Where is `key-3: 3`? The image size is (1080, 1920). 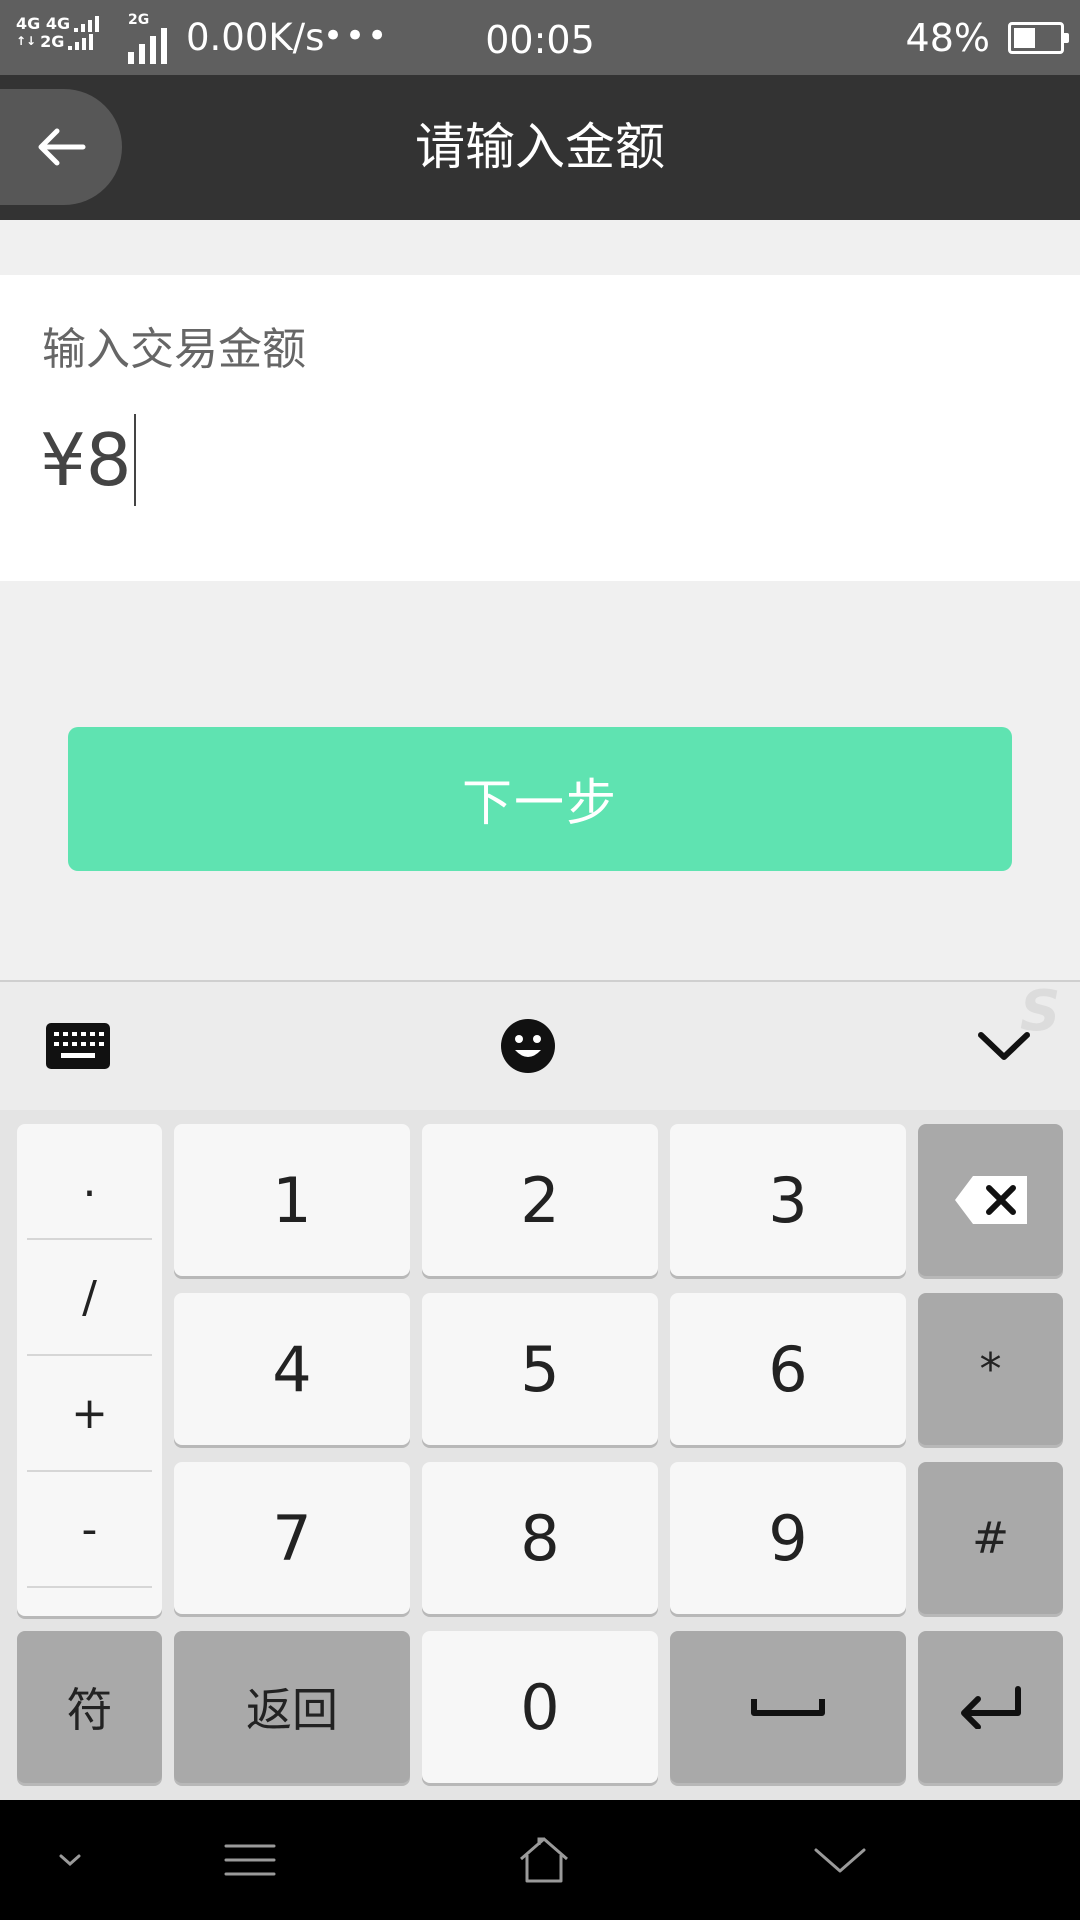 key-3: 3 is located at coordinates (788, 1200).